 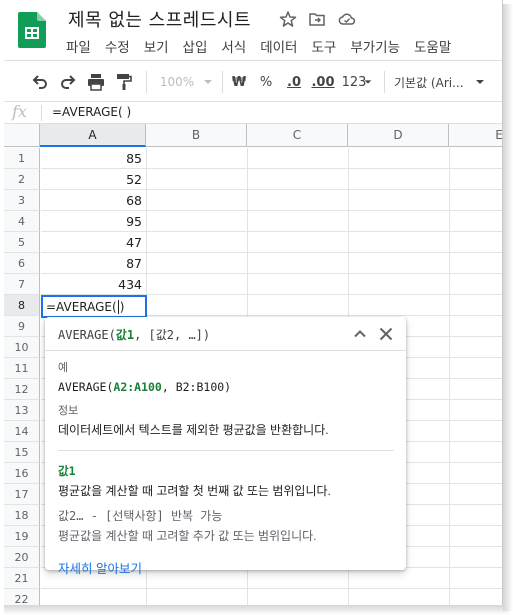 What do you see at coordinates (368, 82) in the screenshot?
I see `more-formats-dropdown-icon` at bounding box center [368, 82].